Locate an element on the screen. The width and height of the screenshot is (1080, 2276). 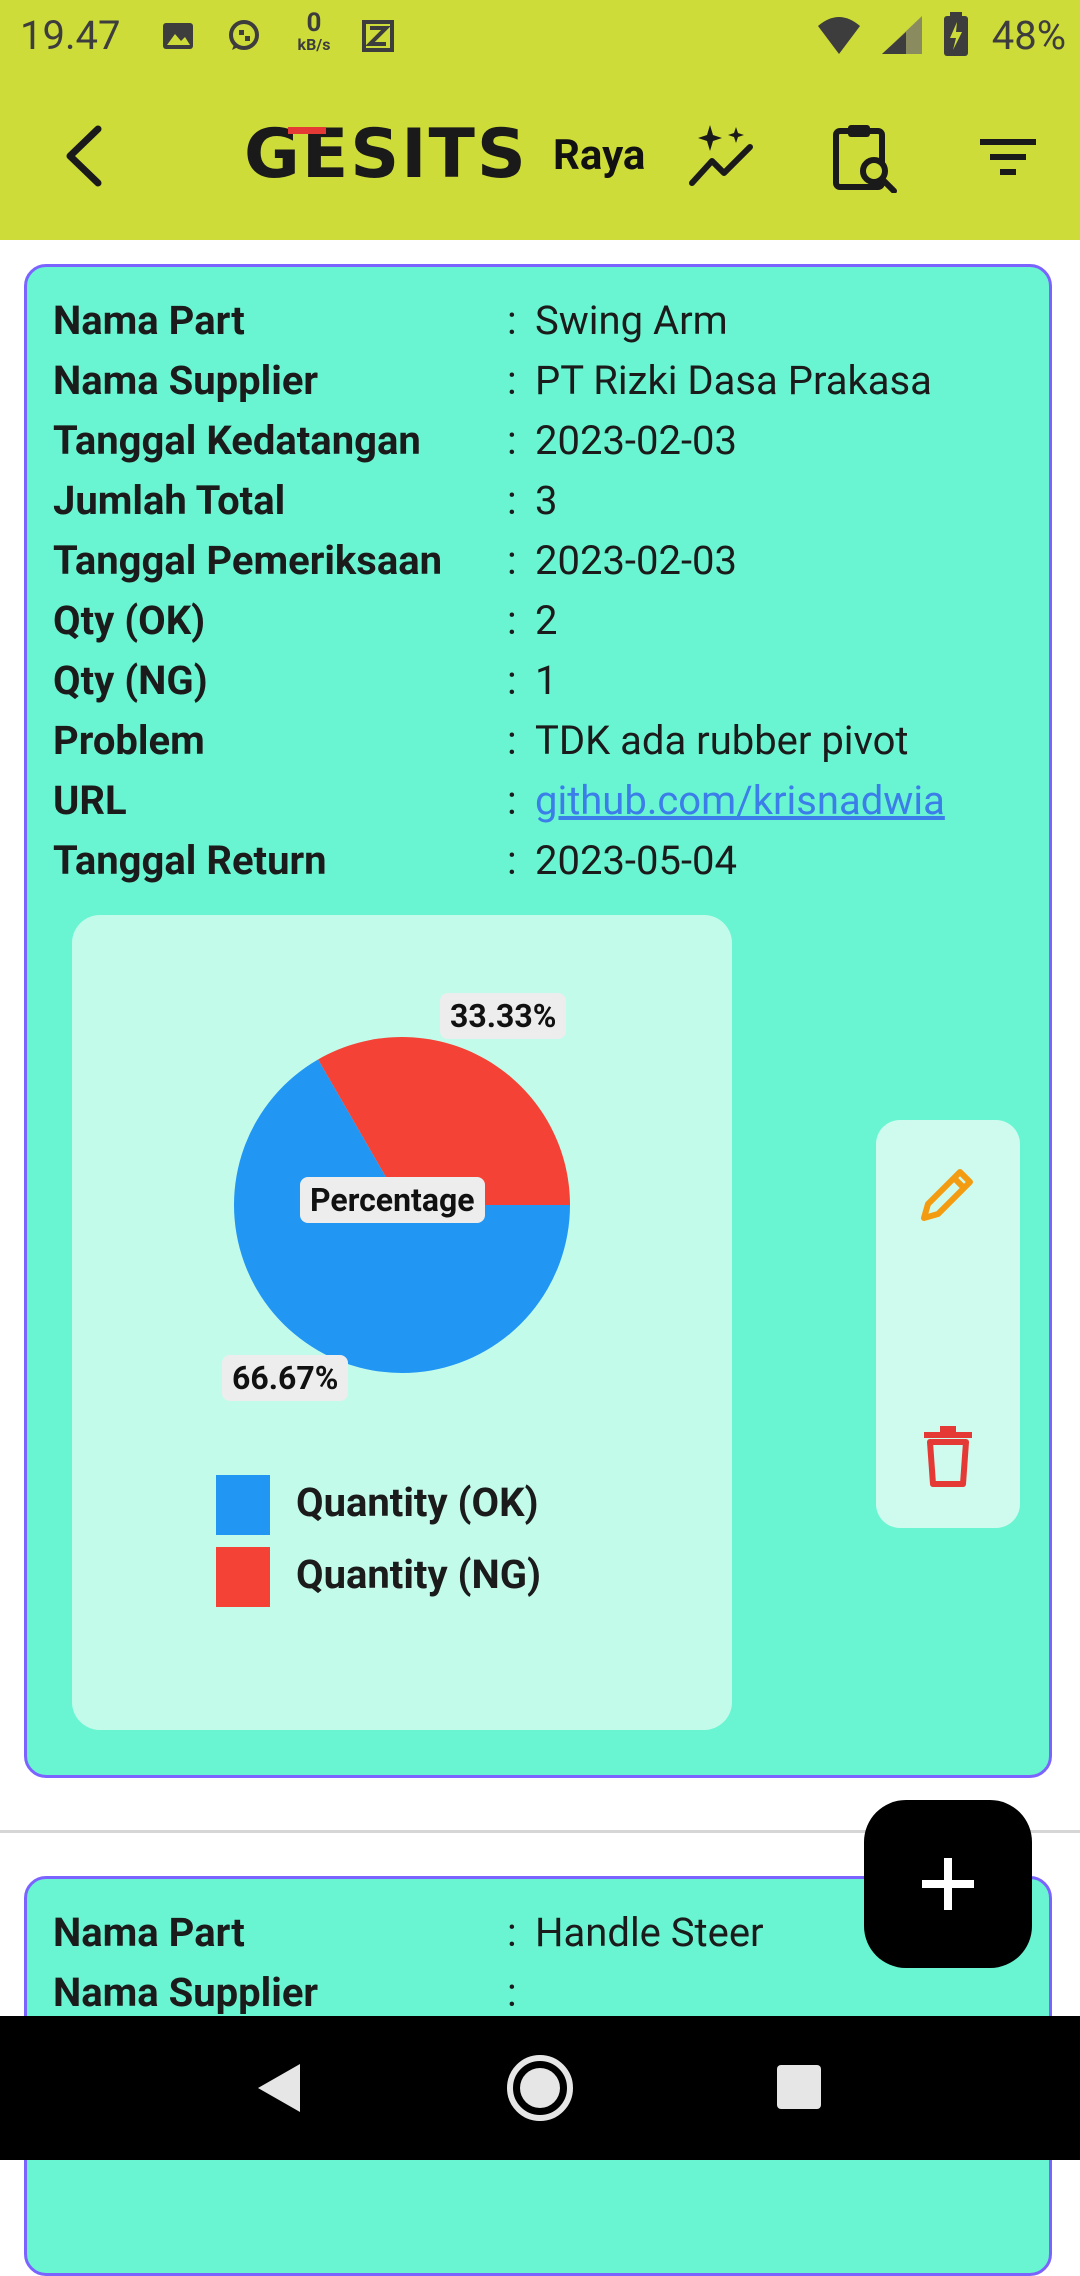
url-link: github.com/krisnadwia is located at coordinates (740, 800).